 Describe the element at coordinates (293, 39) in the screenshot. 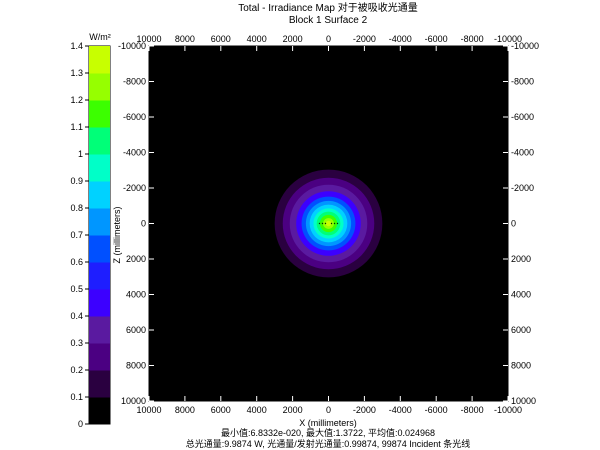

I see `x-tick-label-top: 2000` at that location.